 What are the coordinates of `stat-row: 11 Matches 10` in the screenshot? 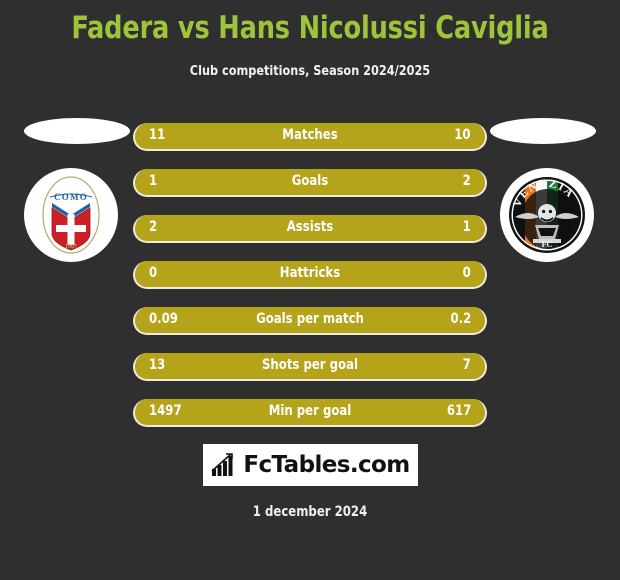 It's located at (310, 137).